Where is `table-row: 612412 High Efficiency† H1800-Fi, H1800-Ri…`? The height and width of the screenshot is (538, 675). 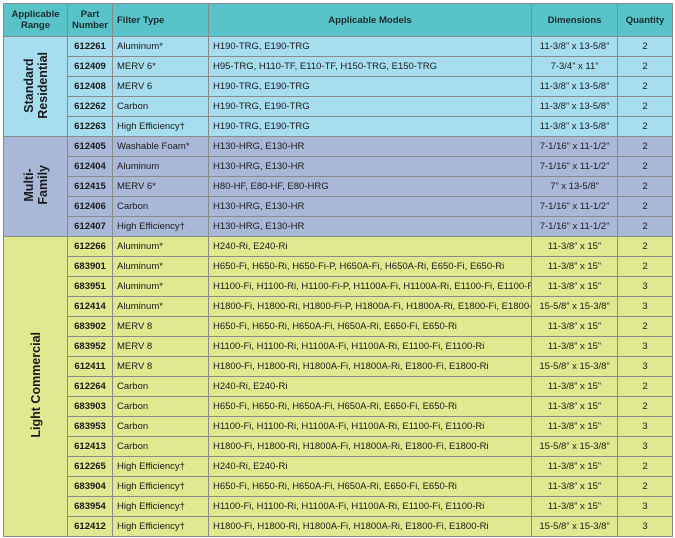 table-row: 612412 High Efficiency† H1800-Fi, H1800-Ri… is located at coordinates (338, 526).